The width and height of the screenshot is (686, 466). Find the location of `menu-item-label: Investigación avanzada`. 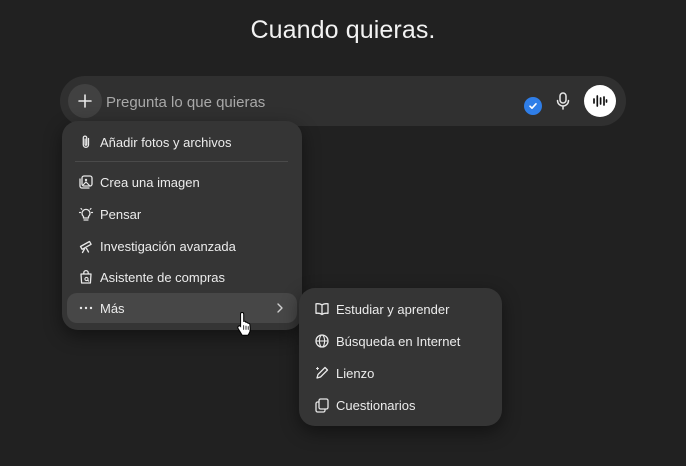

menu-item-label: Investigación avanzada is located at coordinates (168, 246).